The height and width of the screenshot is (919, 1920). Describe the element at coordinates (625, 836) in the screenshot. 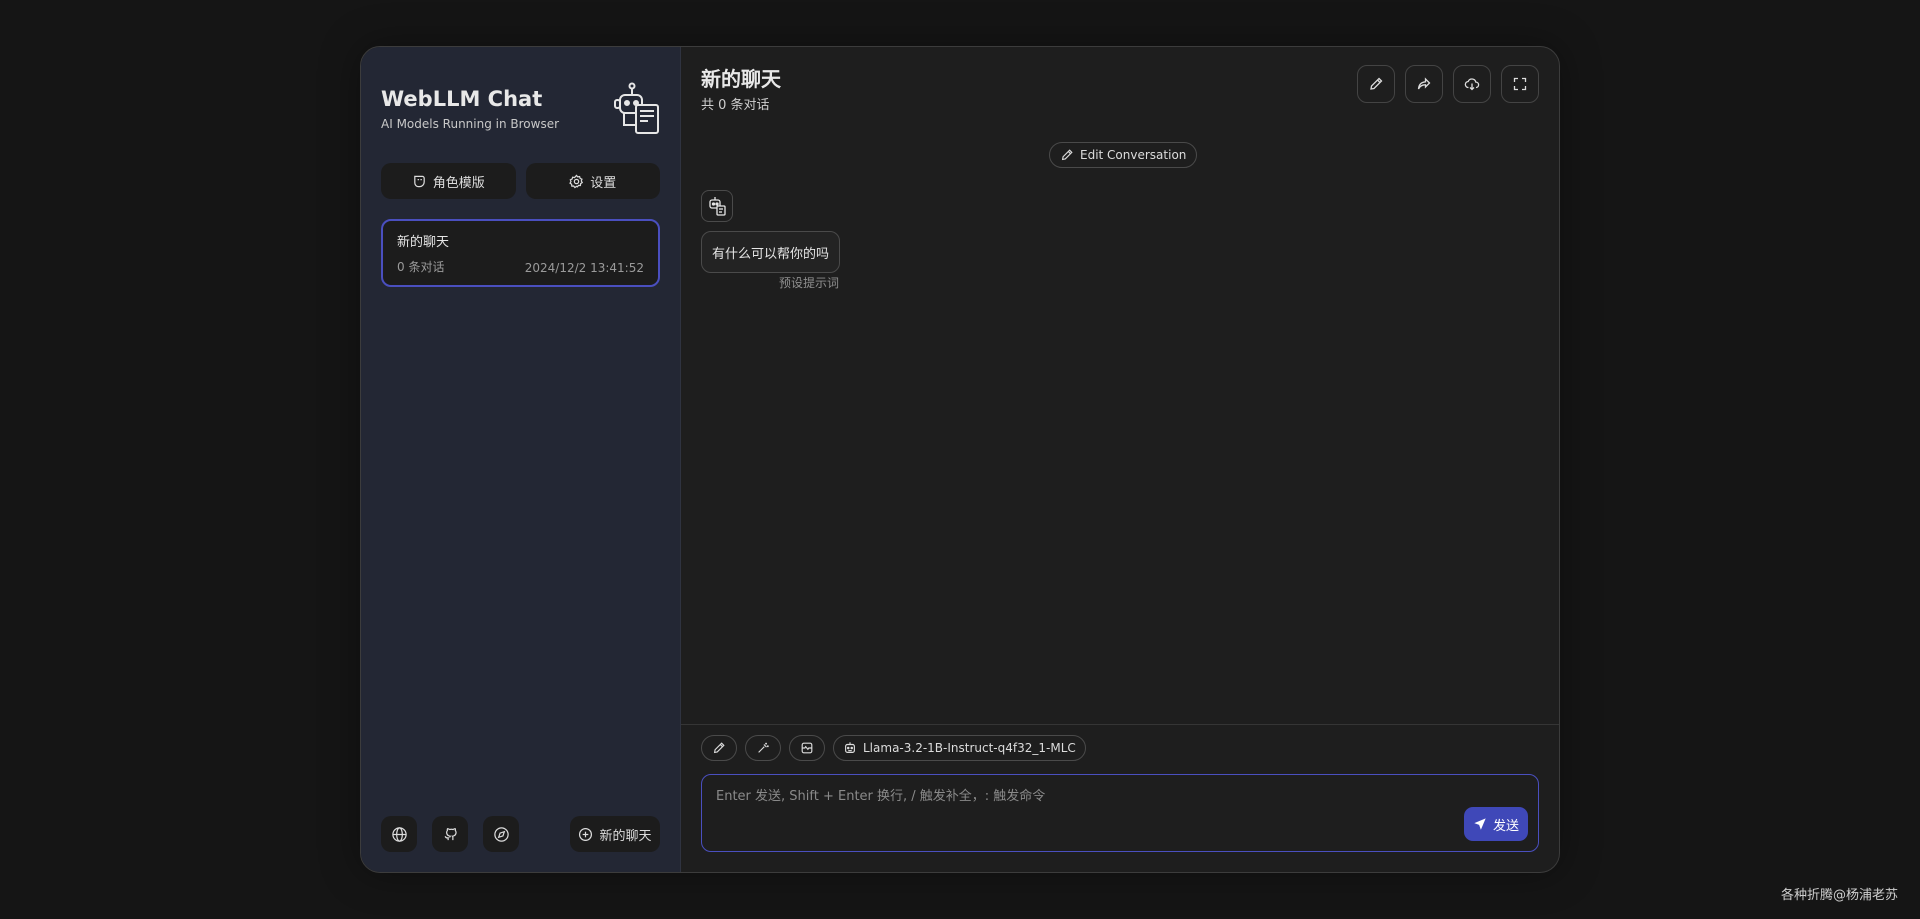

I see `new-chat-button-label: 新的聊天` at that location.